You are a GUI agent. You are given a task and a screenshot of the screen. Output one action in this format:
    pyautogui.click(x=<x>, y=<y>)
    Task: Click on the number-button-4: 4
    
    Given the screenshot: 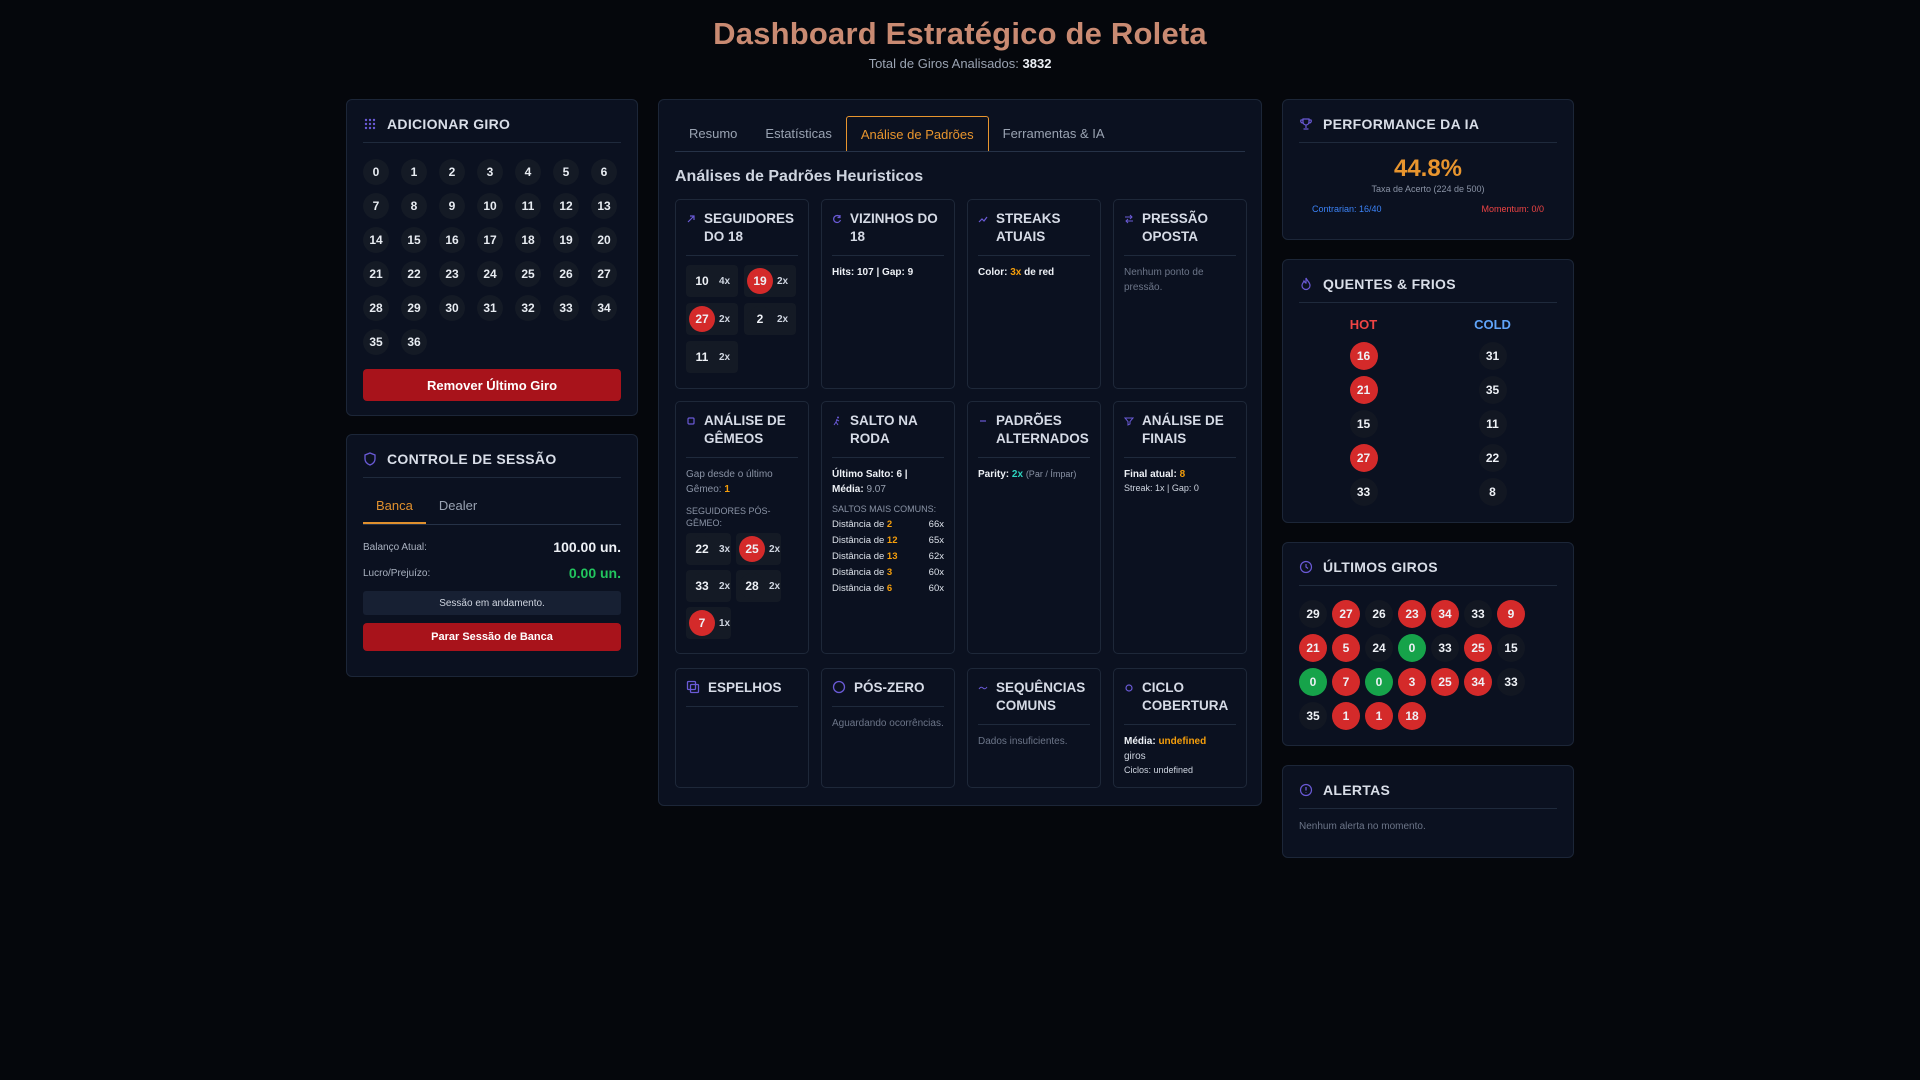 What is the action you would take?
    pyautogui.click(x=528, y=172)
    